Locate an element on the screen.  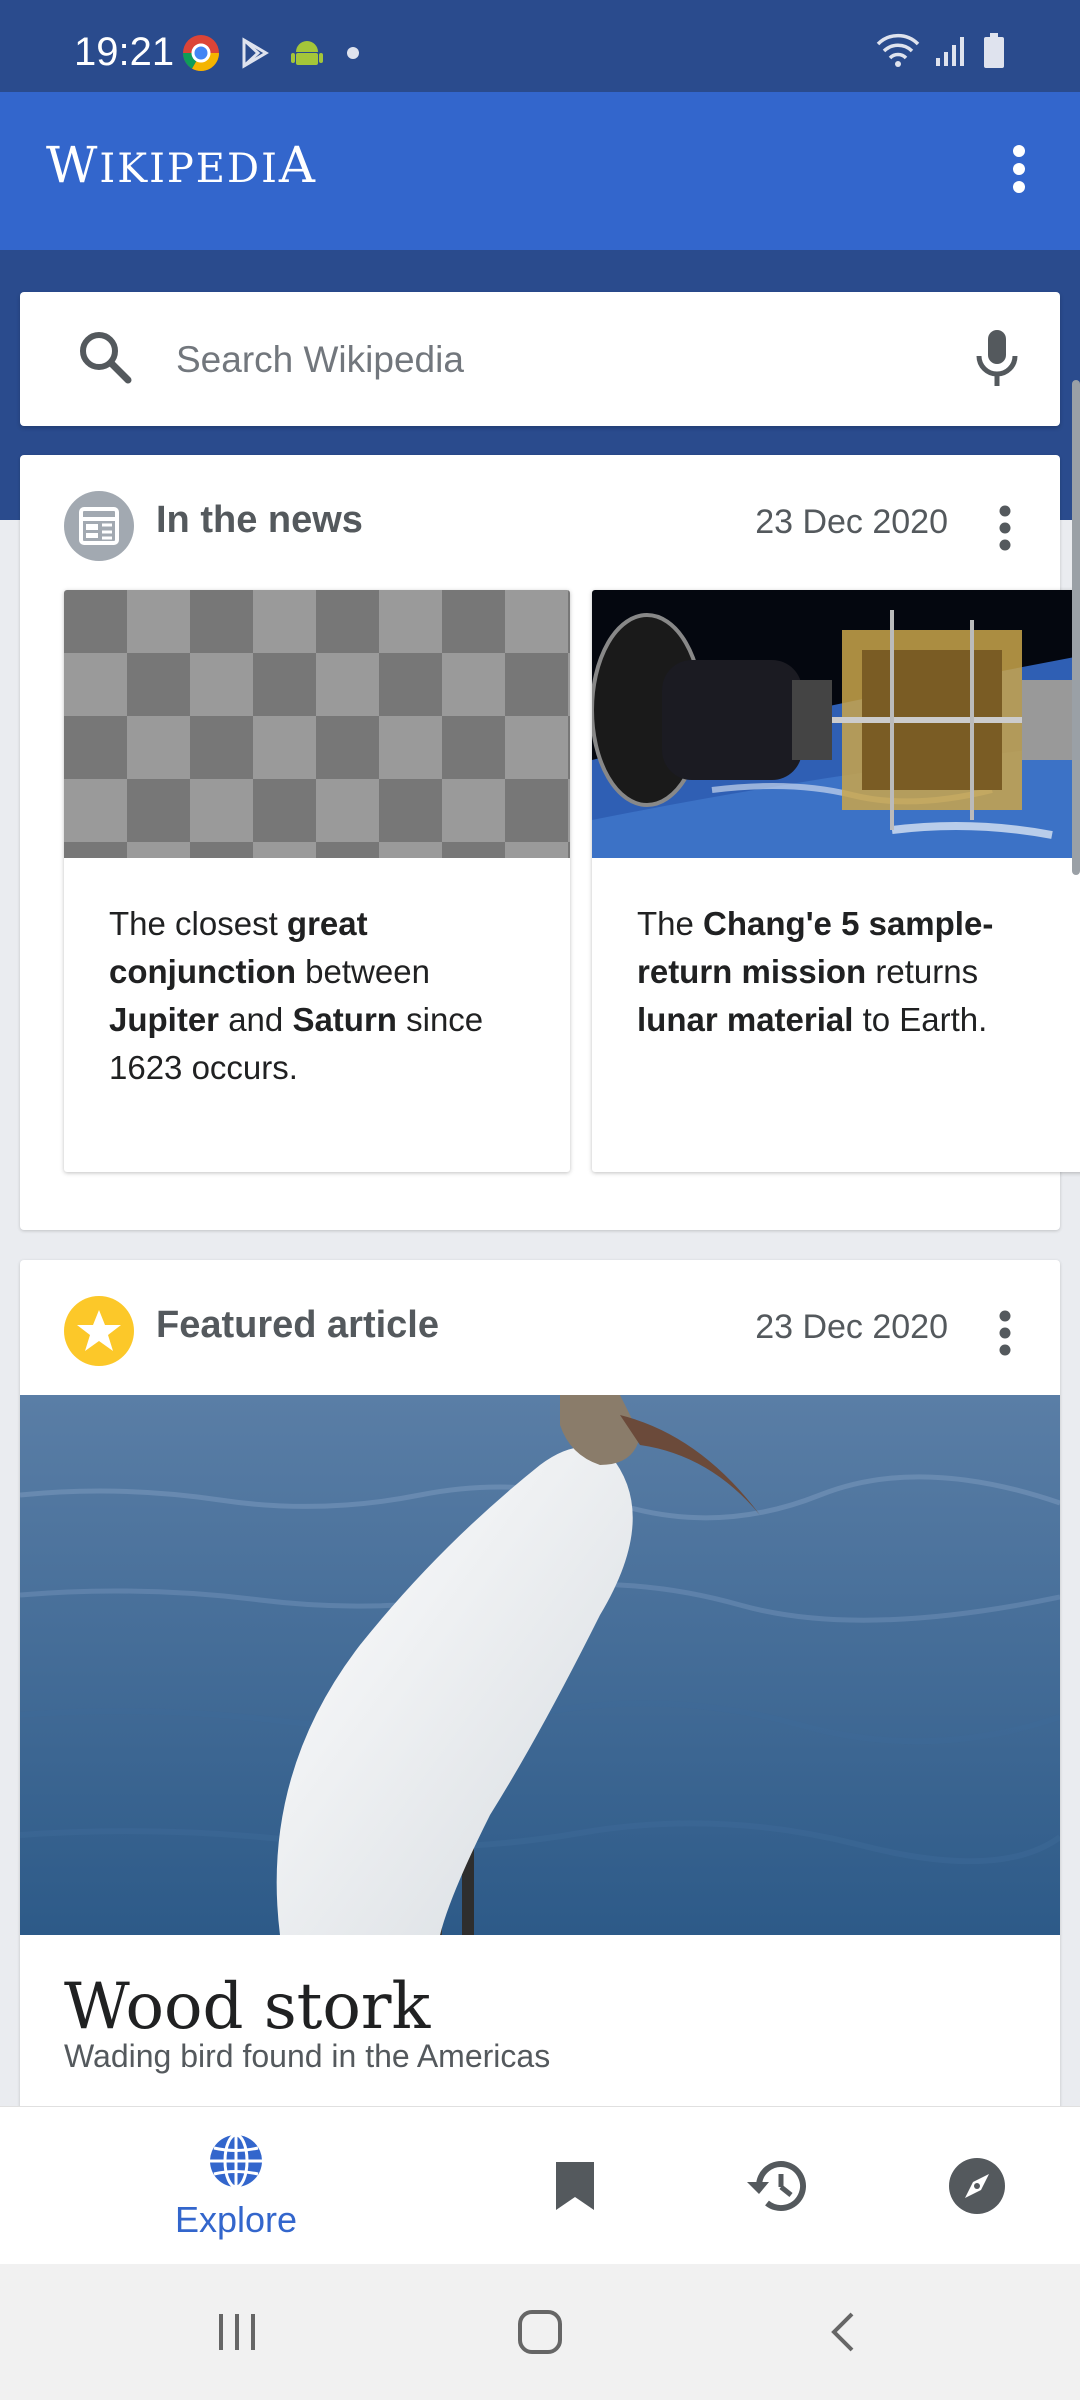
overflow-menu-button is located at coordinates (1019, 169).